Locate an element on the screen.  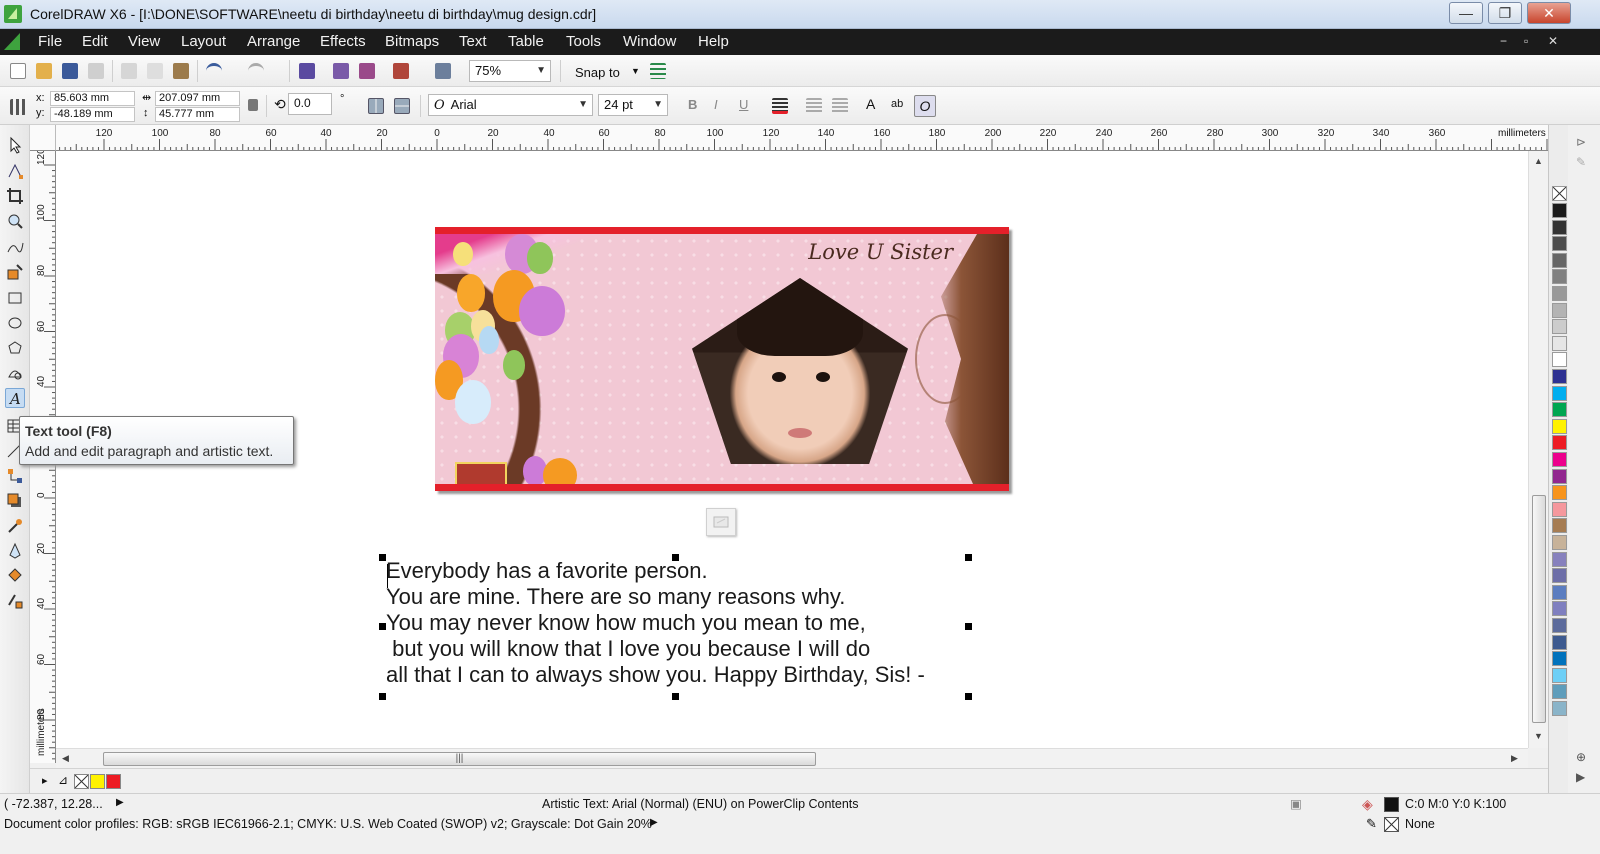
fill-tool-icon is located at coordinates (15, 576).